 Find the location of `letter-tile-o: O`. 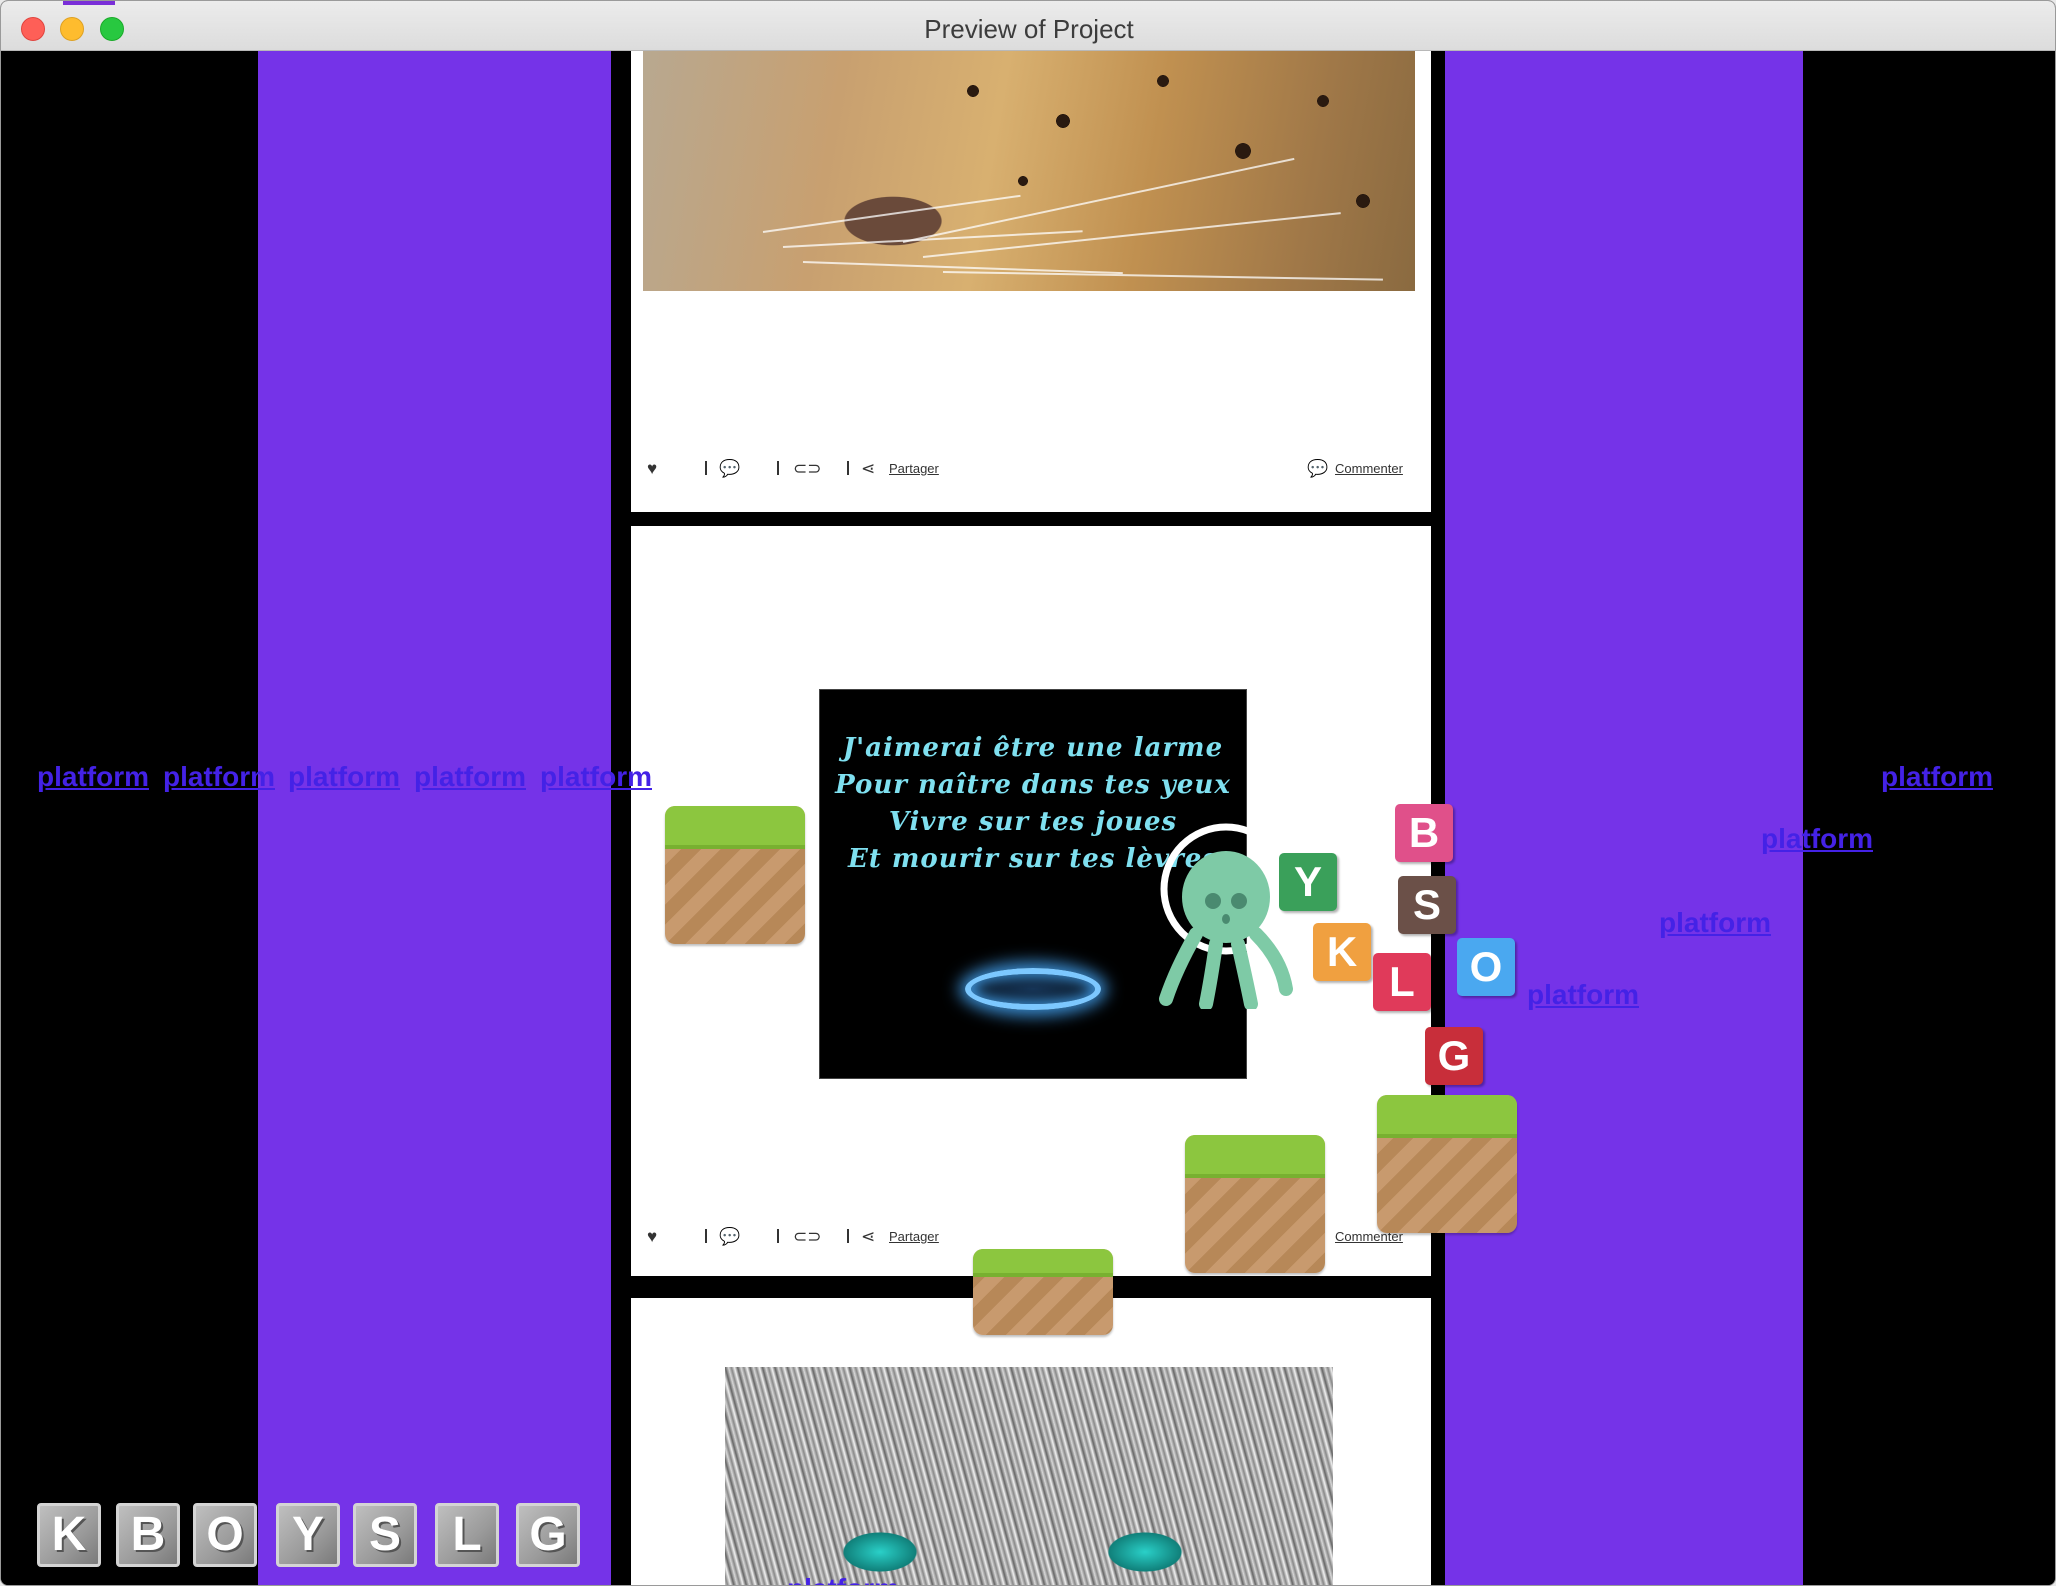

letter-tile-o: O is located at coordinates (1486, 967).